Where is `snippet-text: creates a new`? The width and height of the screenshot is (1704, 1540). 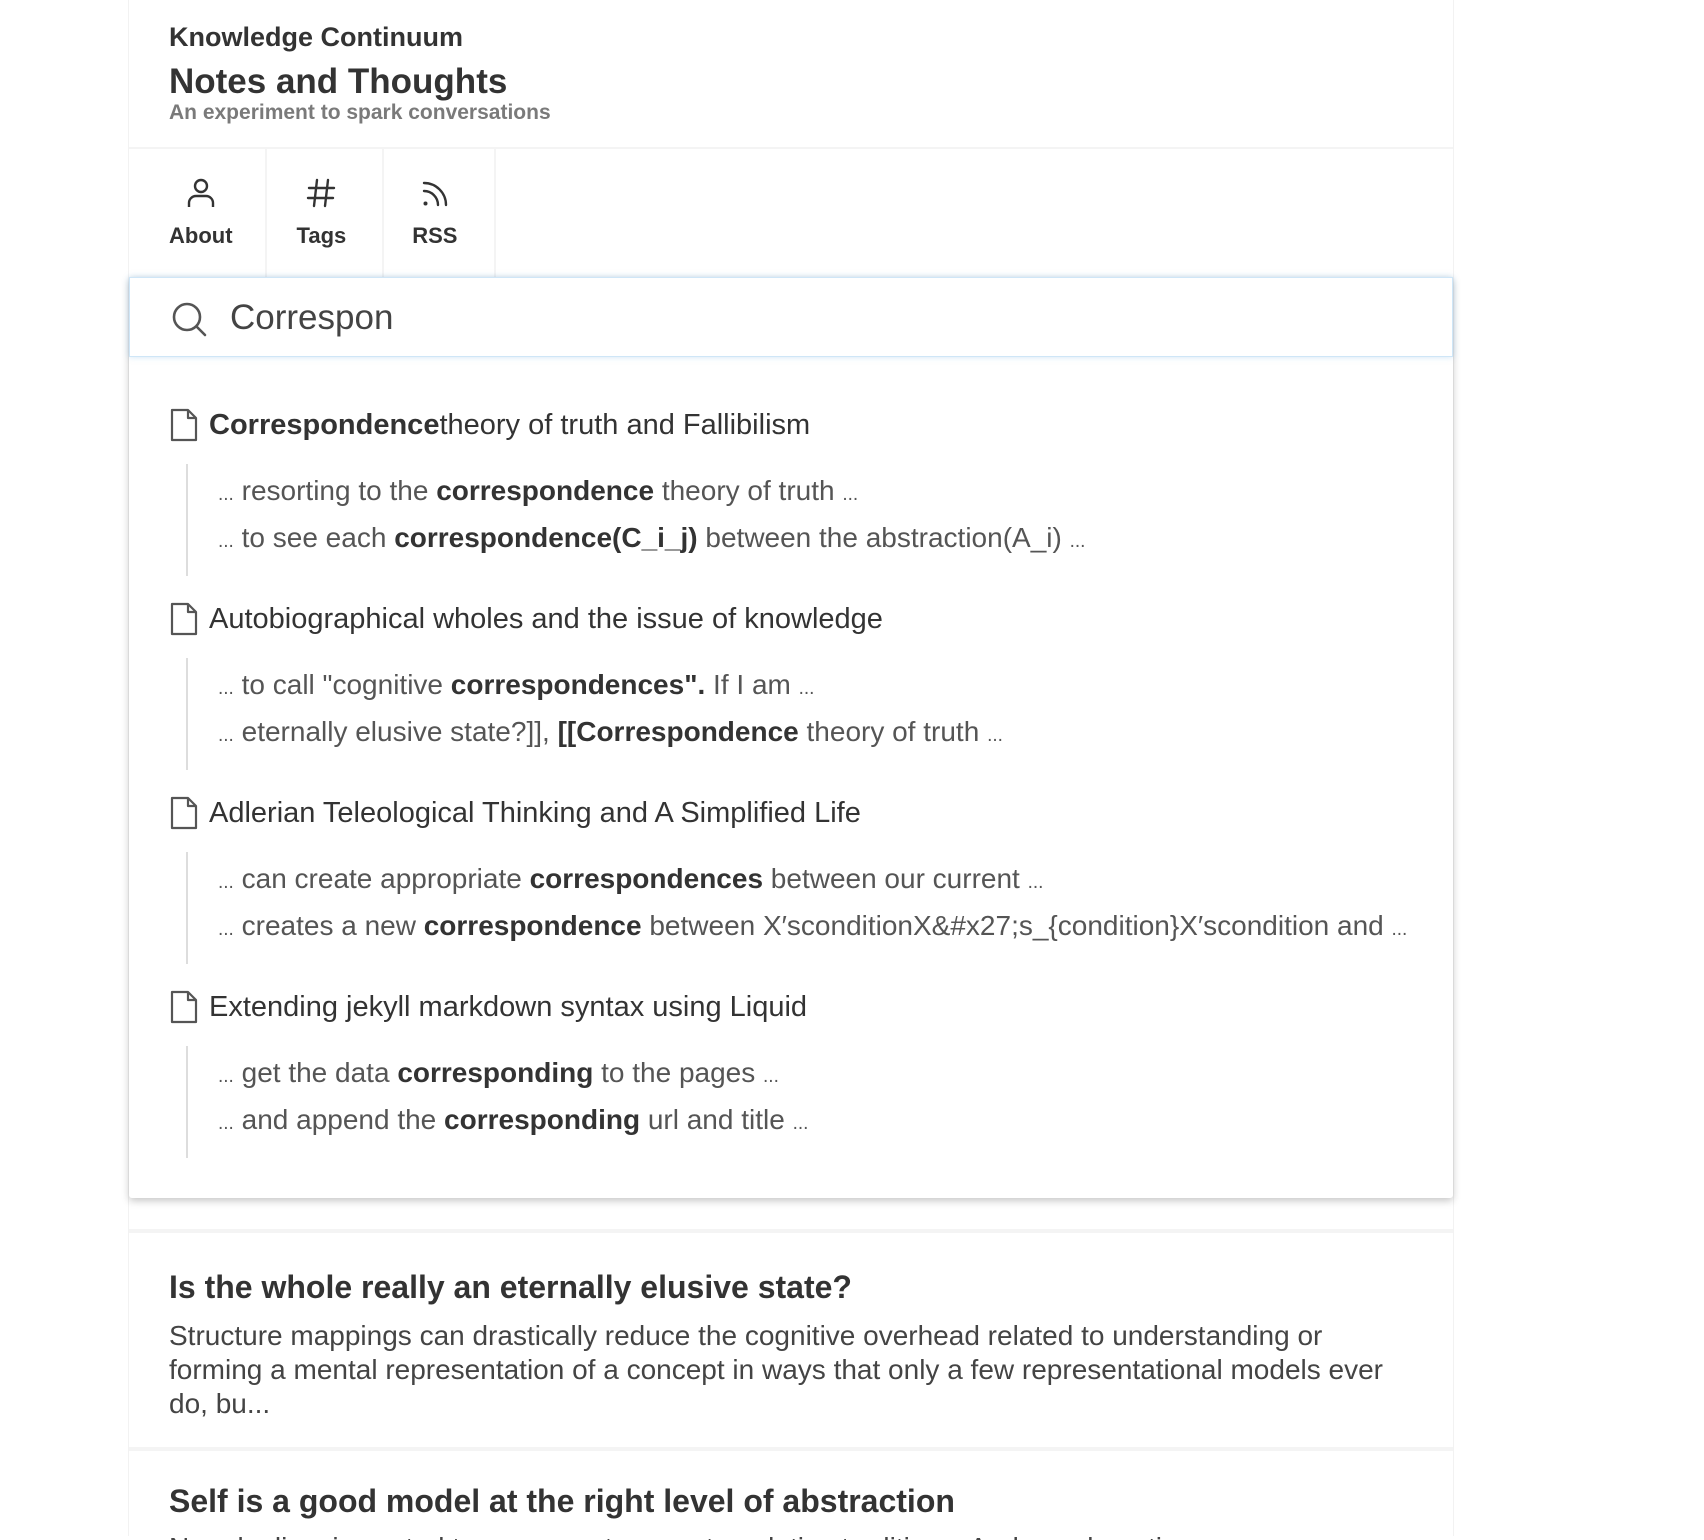
snippet-text: creates a new is located at coordinates (328, 925).